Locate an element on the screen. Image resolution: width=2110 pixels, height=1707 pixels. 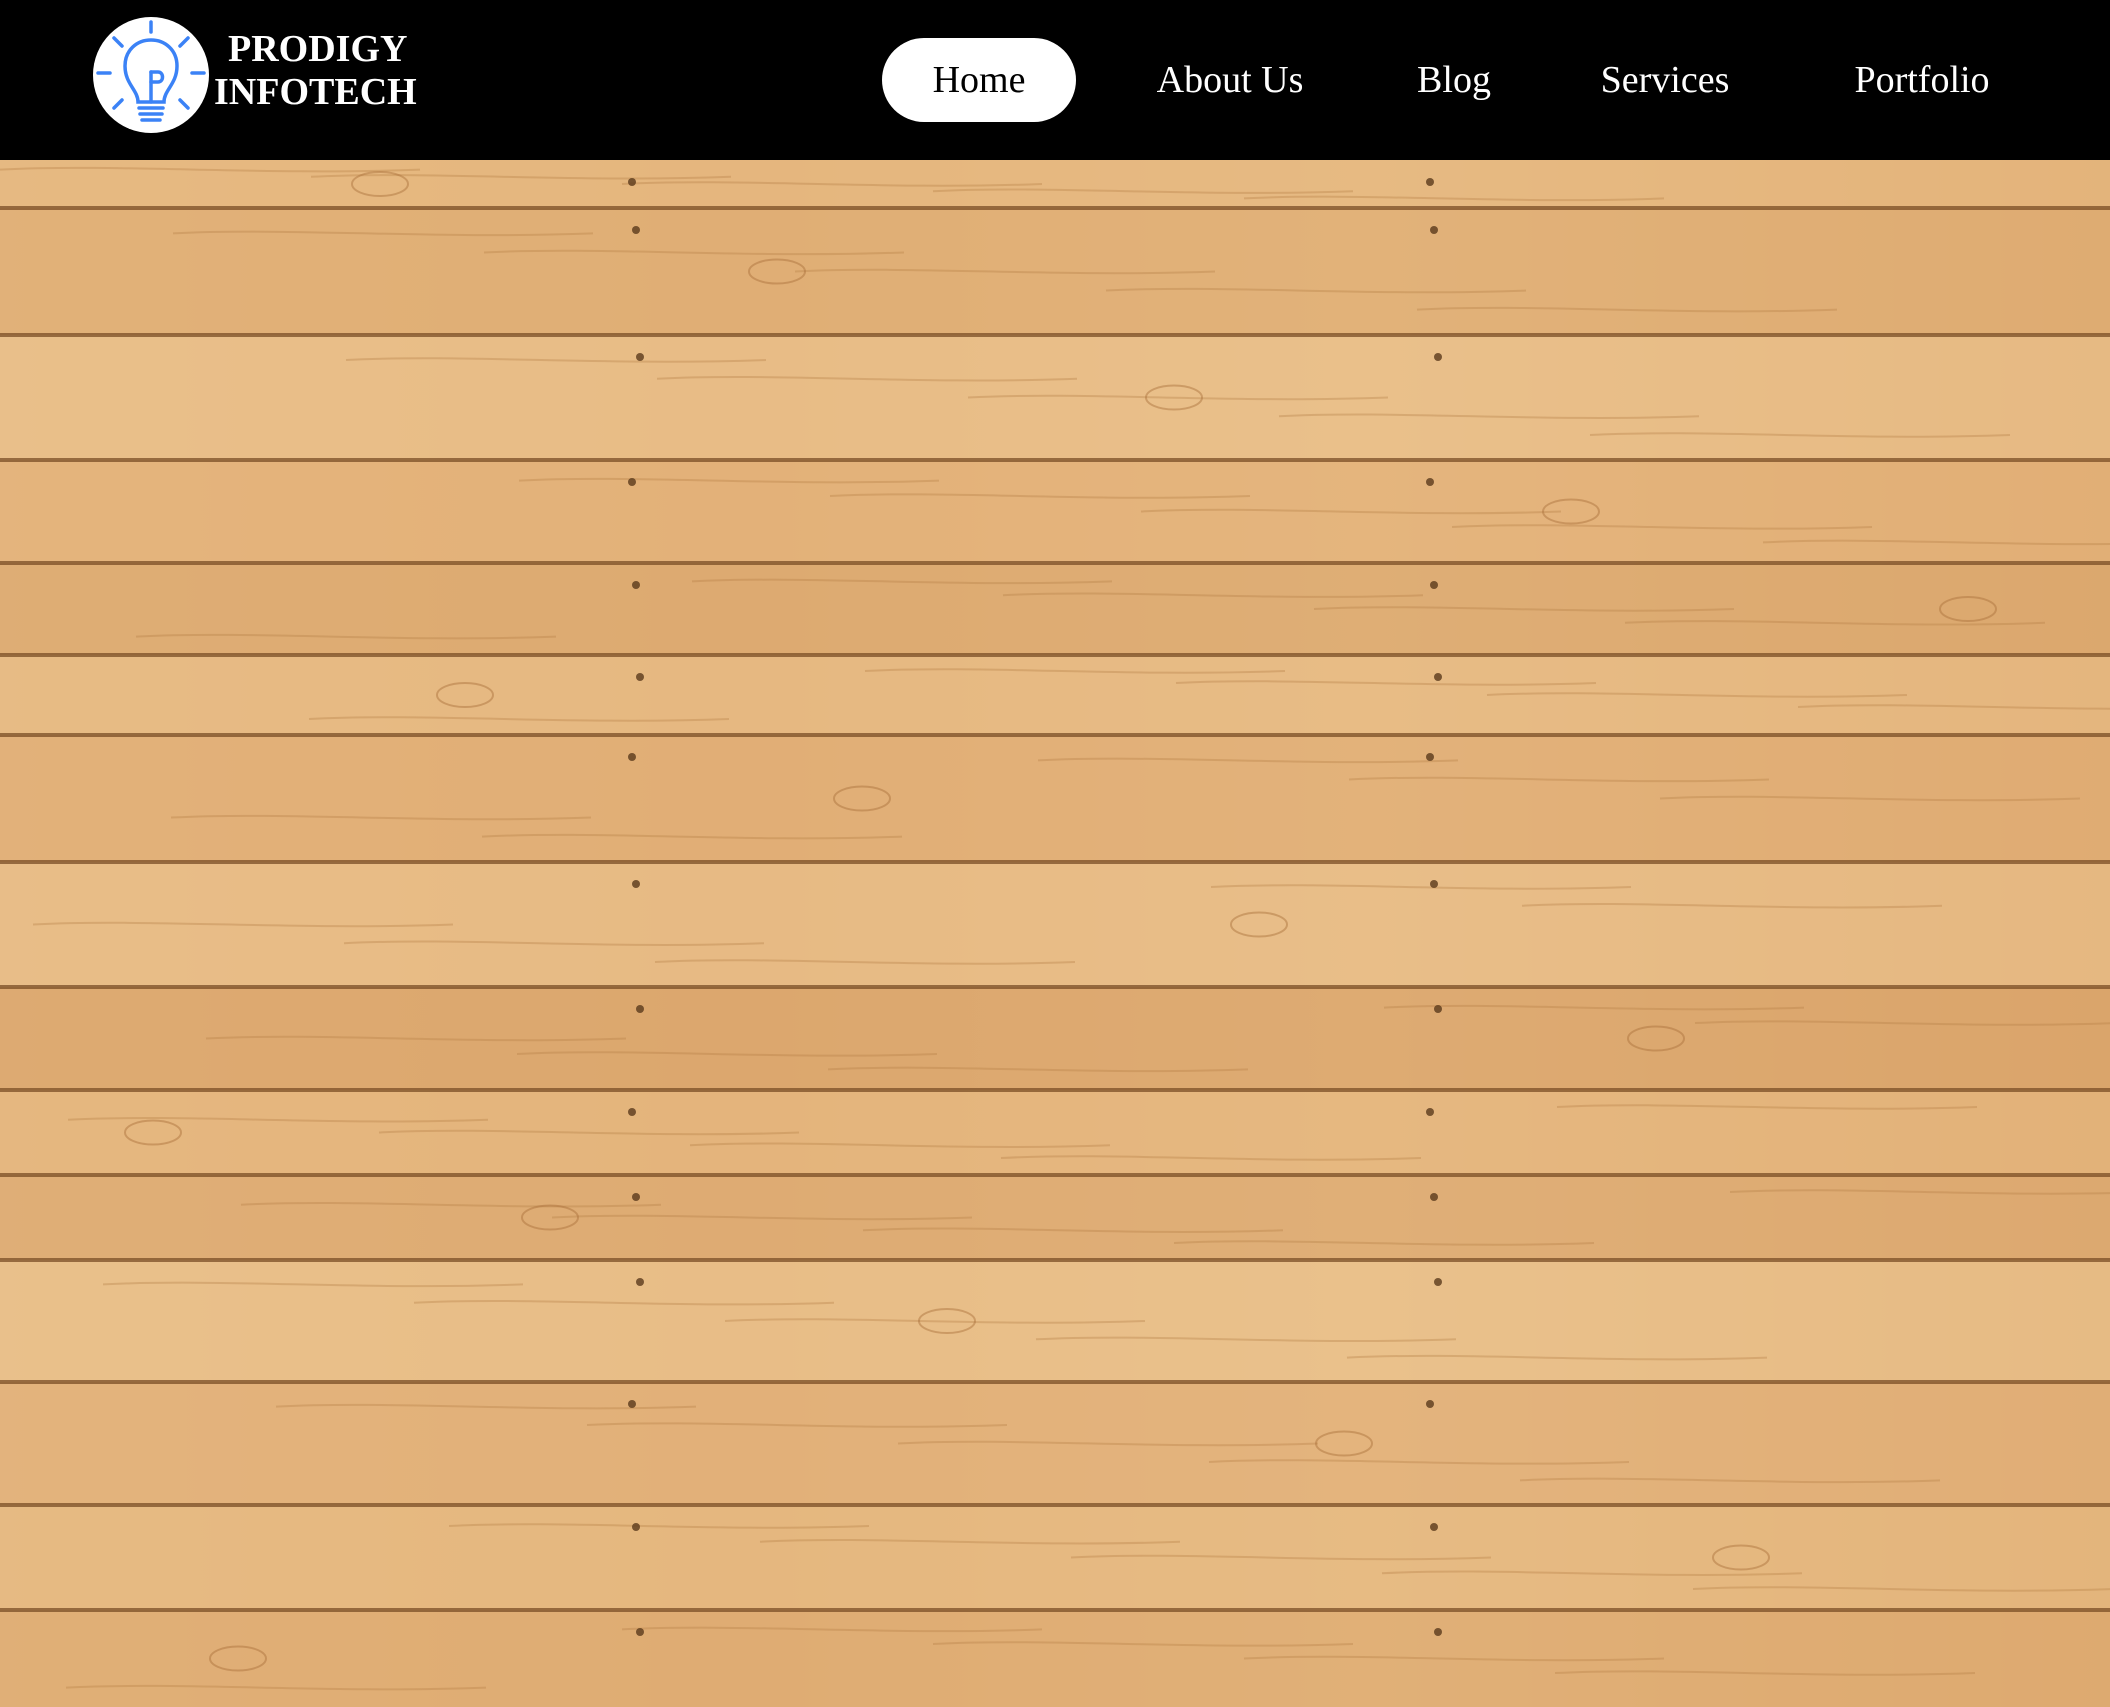
nav-home: Home is located at coordinates (979, 80).